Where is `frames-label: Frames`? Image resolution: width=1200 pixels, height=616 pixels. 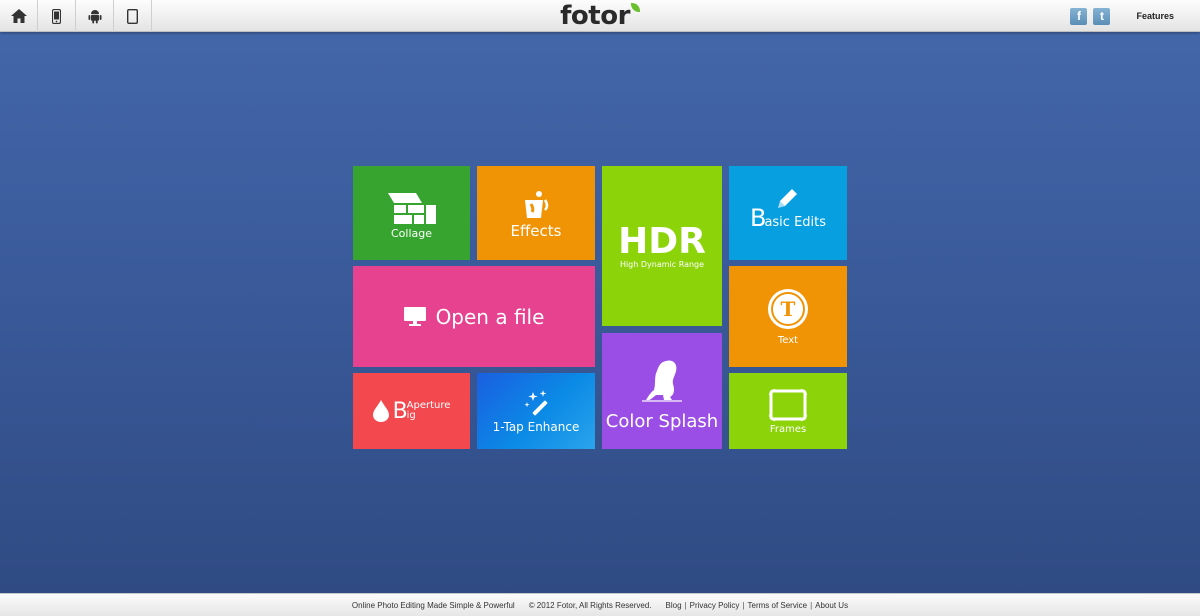
frames-label: Frames is located at coordinates (788, 429).